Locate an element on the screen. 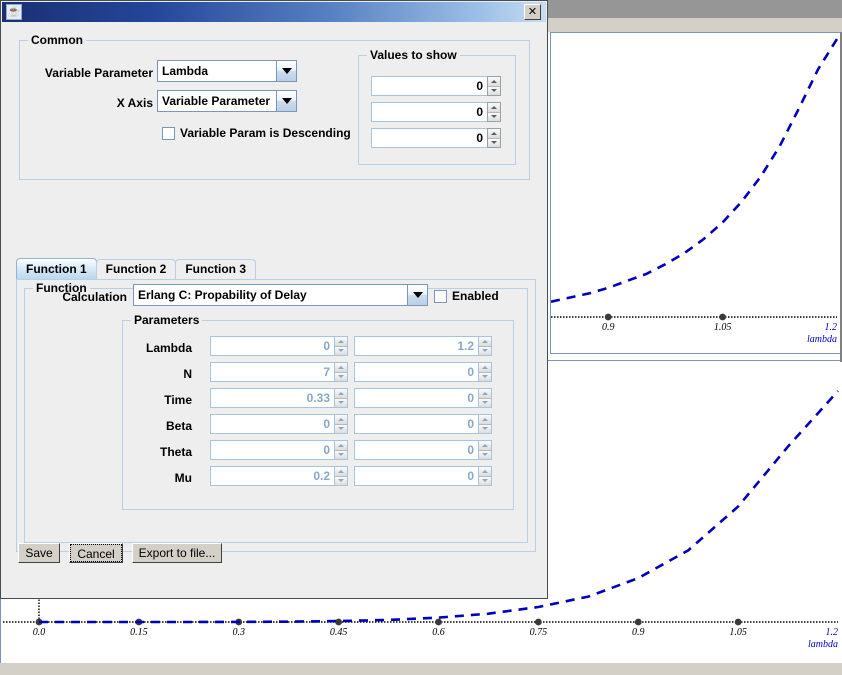 The height and width of the screenshot is (675, 842). param-to-time: 0 is located at coordinates (423, 398).